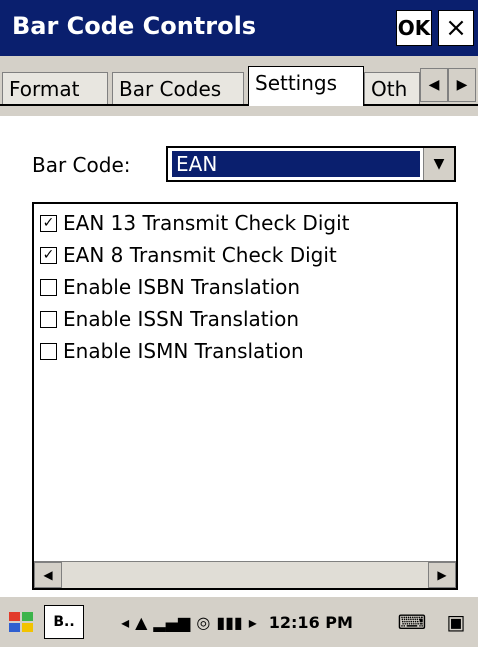 The width and height of the screenshot is (478, 647). What do you see at coordinates (434, 85) in the screenshot?
I see `tab-scroll-left-button: ◀` at bounding box center [434, 85].